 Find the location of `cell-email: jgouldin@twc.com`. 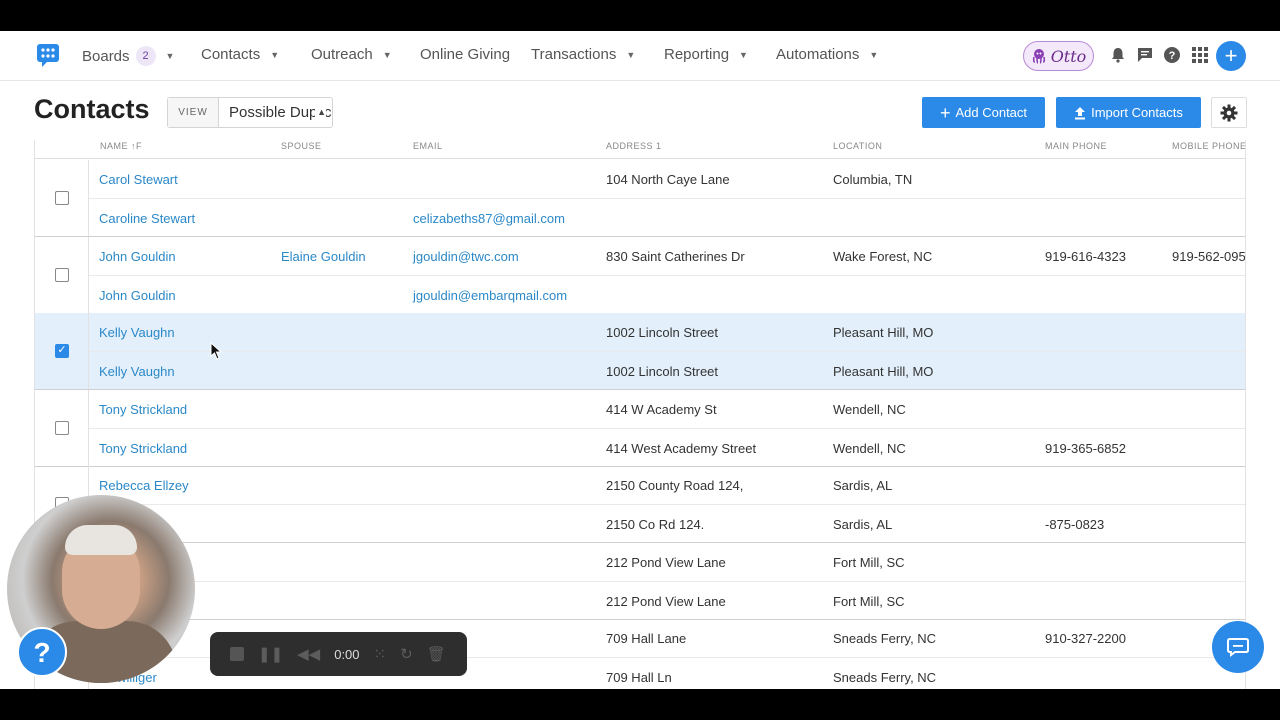

cell-email: jgouldin@twc.com is located at coordinates (466, 256).